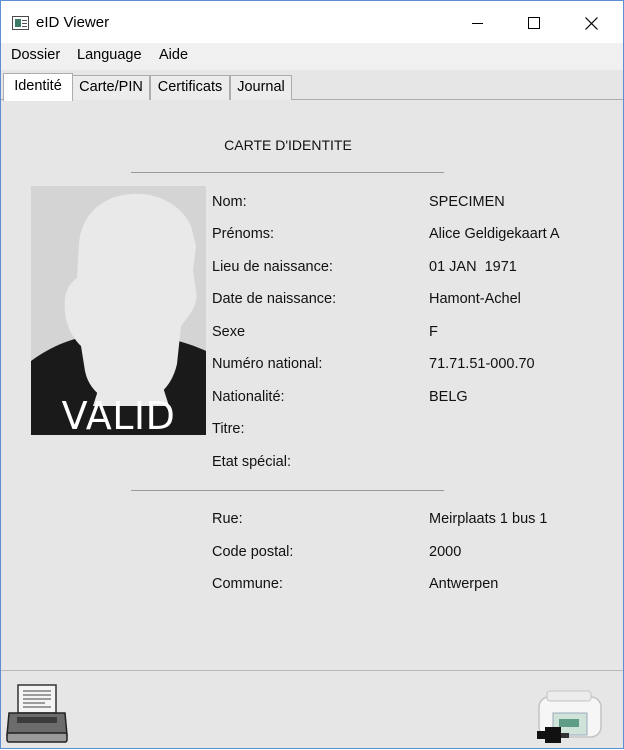 The image size is (624, 750). Describe the element at coordinates (229, 332) in the screenshot. I see `label-sexe: Sexe` at that location.